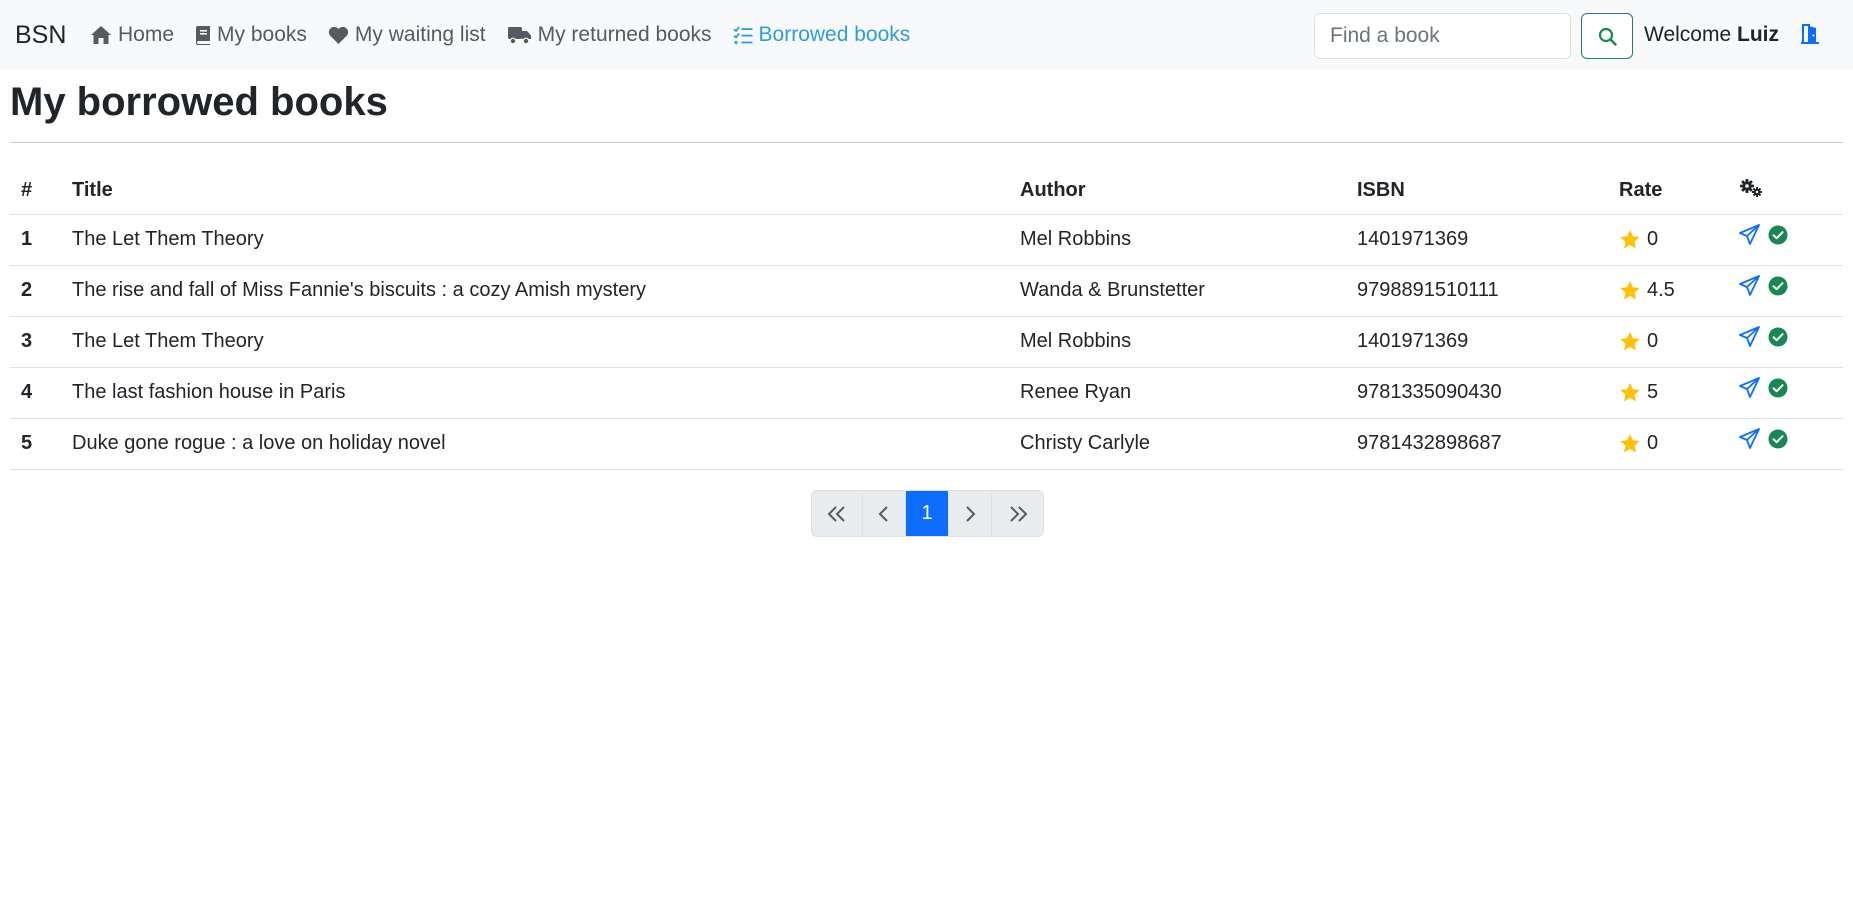 Image resolution: width=1853 pixels, height=913 pixels. I want to click on page-number-button: 1, so click(927, 513).